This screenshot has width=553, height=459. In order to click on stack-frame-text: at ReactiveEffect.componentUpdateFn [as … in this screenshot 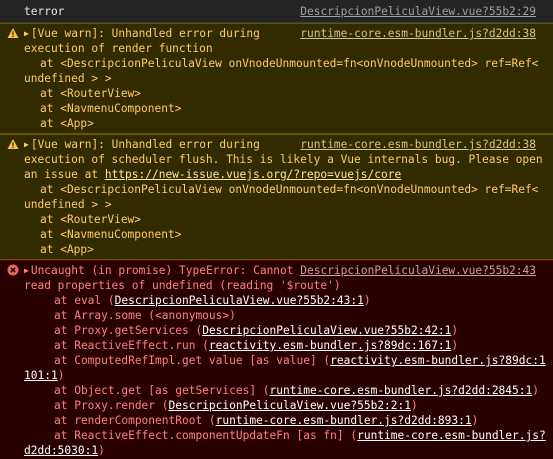, I will do `click(206, 435)`.